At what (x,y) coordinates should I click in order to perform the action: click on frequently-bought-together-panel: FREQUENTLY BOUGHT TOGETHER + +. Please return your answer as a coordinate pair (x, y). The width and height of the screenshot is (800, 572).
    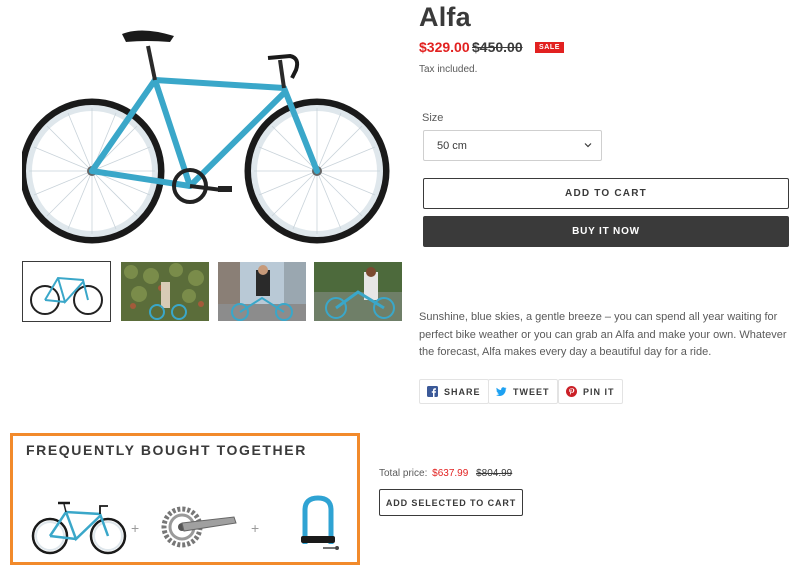
    Looking at the image, I should click on (185, 499).